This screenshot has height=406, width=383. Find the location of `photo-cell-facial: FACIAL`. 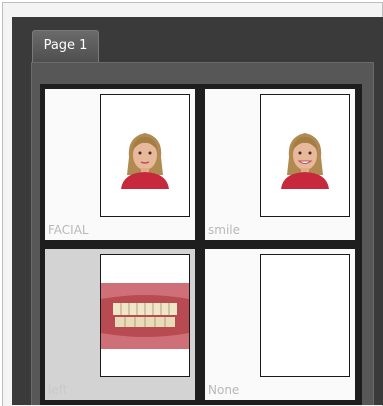

photo-cell-facial: FACIAL is located at coordinates (120, 164).